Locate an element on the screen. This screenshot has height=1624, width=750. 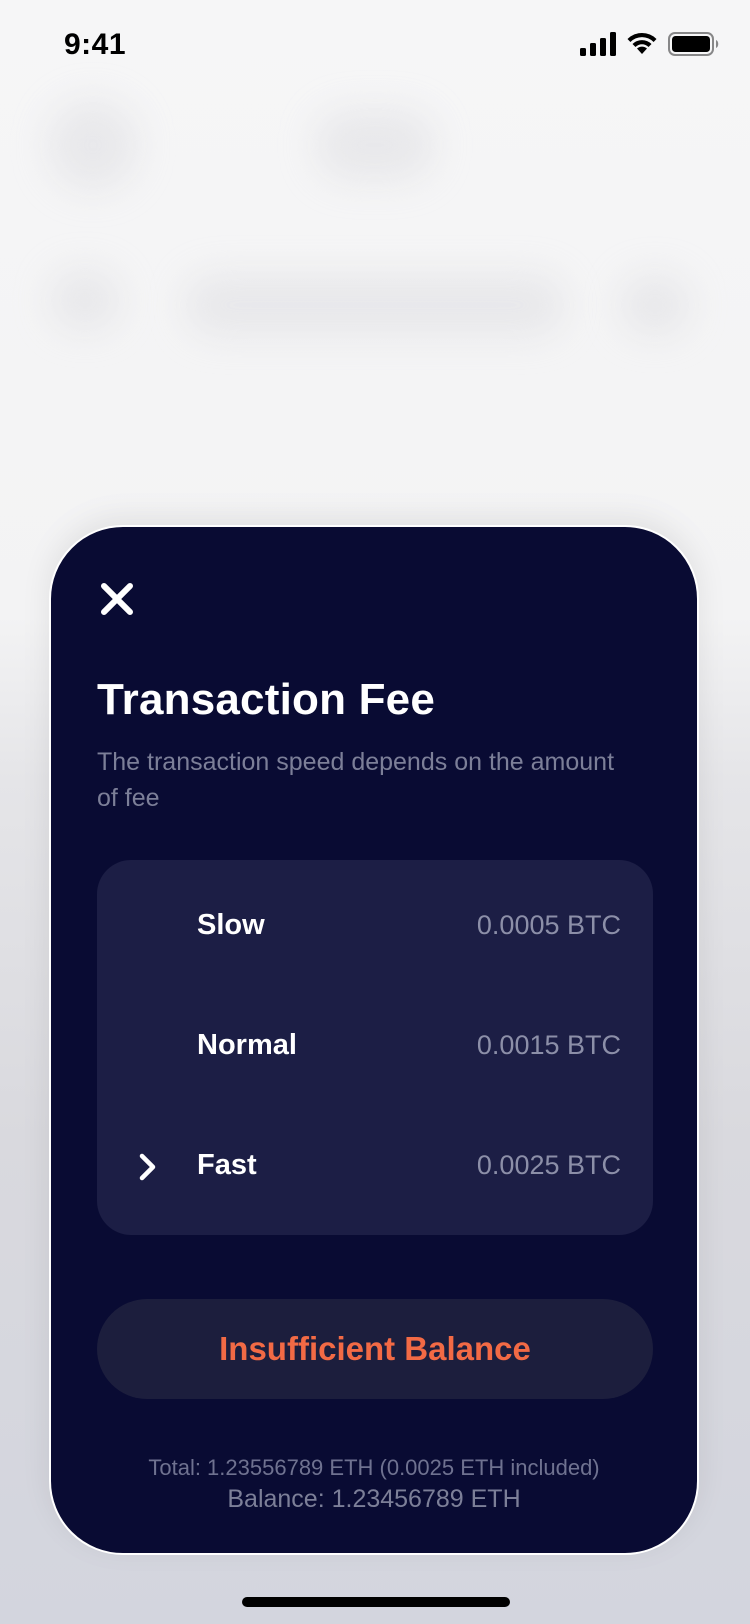
fee-option-value: 0.0005 BTC is located at coordinates (548, 925).